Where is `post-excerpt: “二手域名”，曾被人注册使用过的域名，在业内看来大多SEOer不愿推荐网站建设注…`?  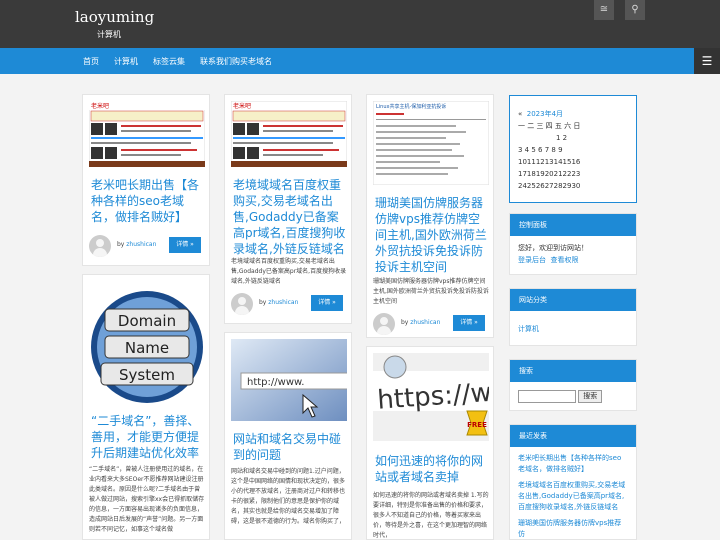 post-excerpt: “二手域名”，曾被人注册使用过的域名，在业内看来大多SEOer不愿推荐网站建设注… is located at coordinates (147, 499).